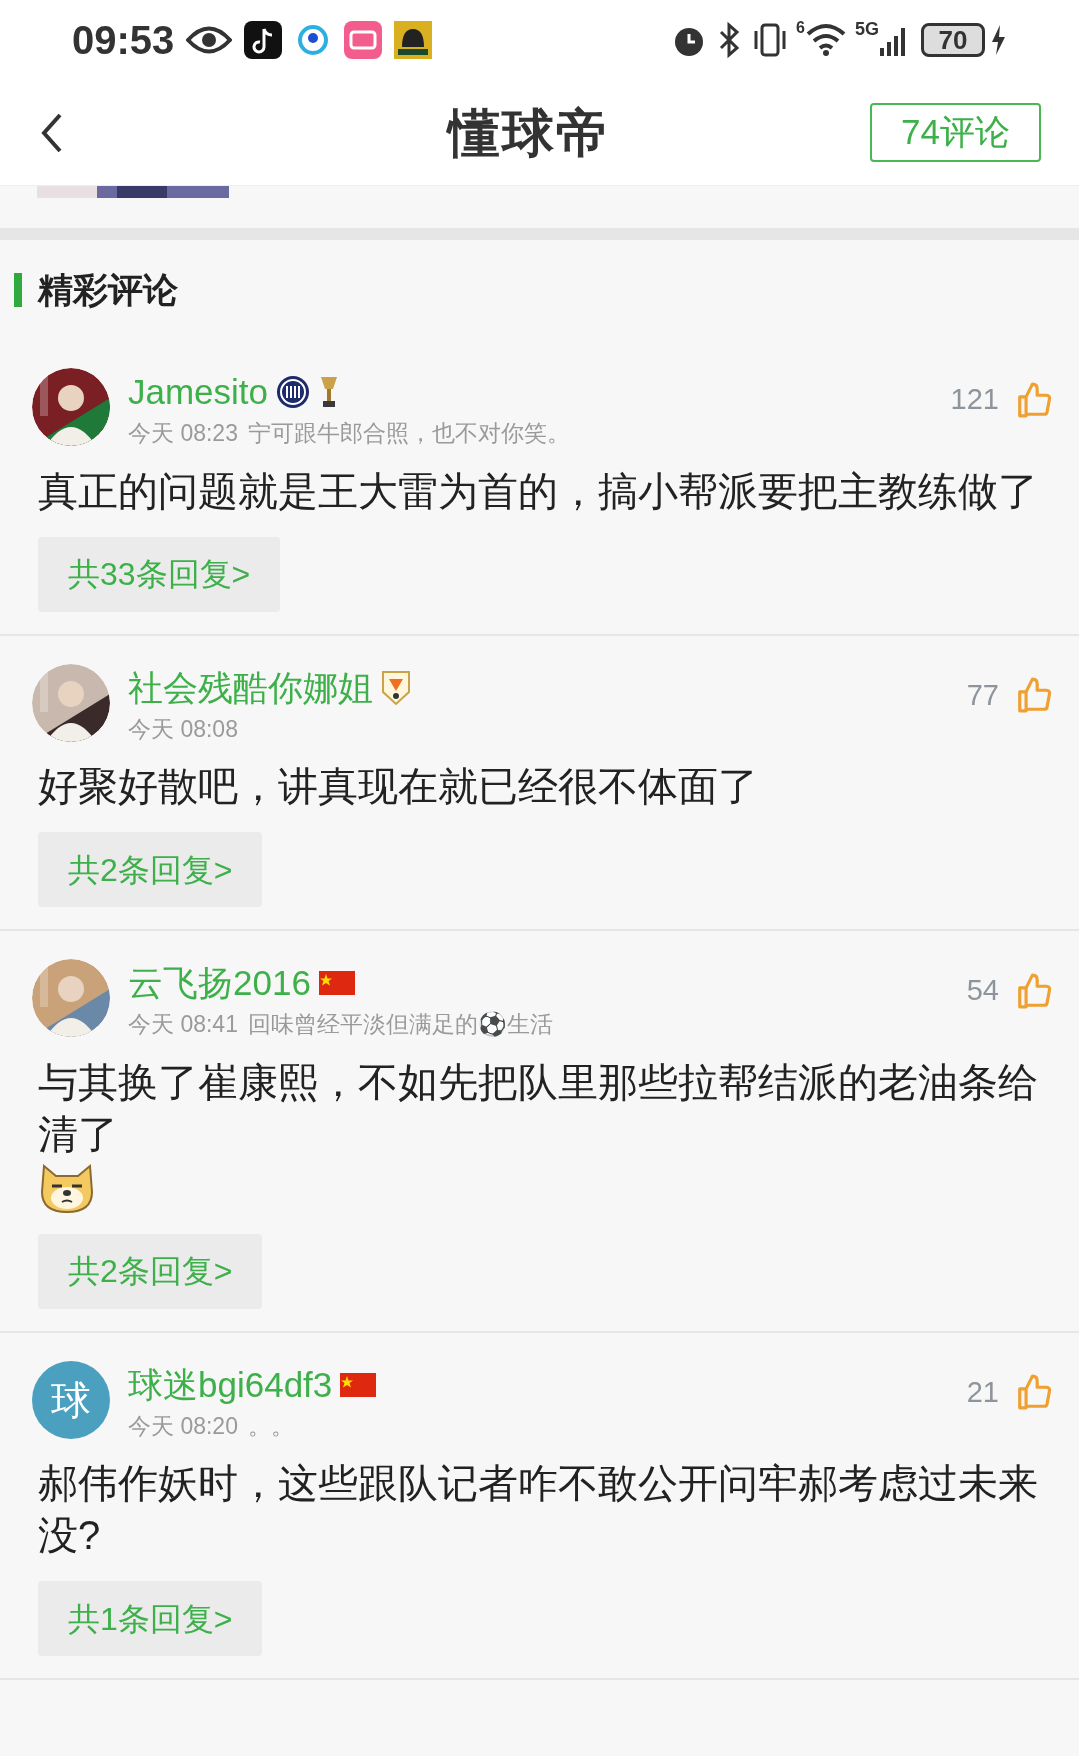 The height and width of the screenshot is (1756, 1079). I want to click on comment-time: 今天 08:08, so click(183, 729).